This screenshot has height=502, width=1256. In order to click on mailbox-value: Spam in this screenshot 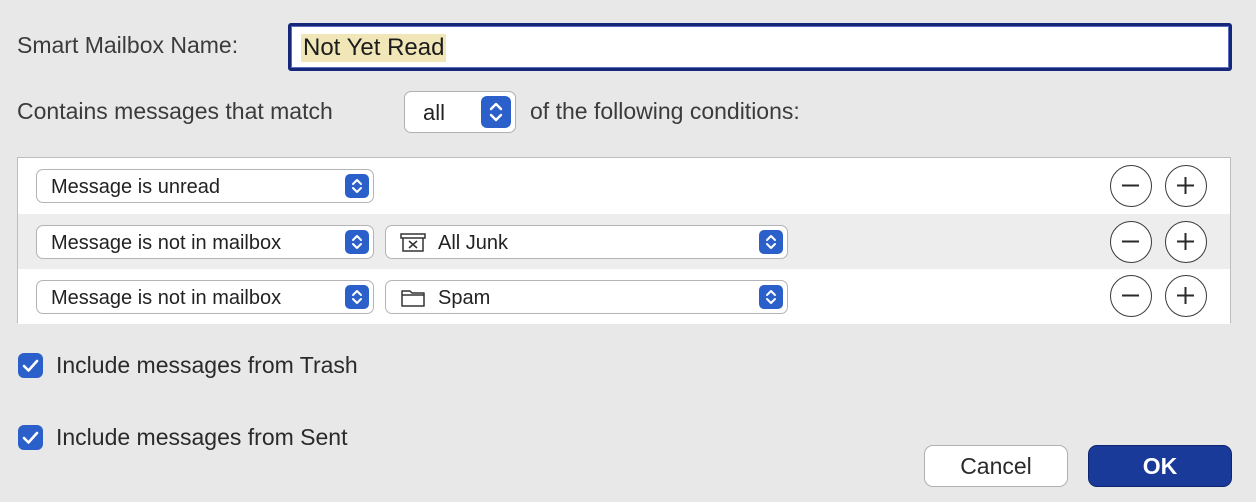, I will do `click(464, 298)`.